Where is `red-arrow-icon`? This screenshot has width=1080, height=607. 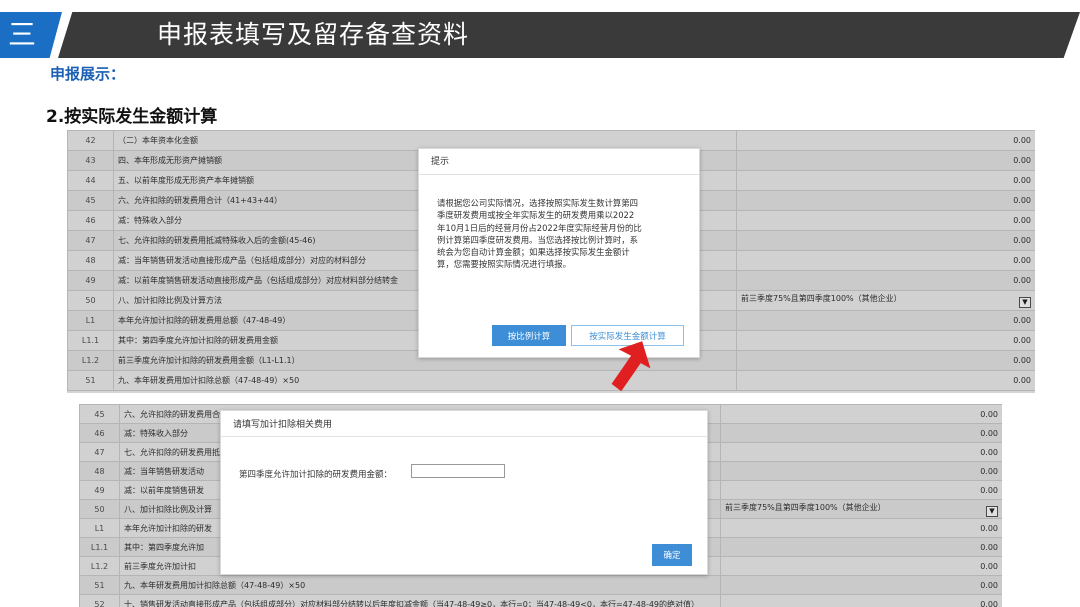 red-arrow-icon is located at coordinates (631, 366).